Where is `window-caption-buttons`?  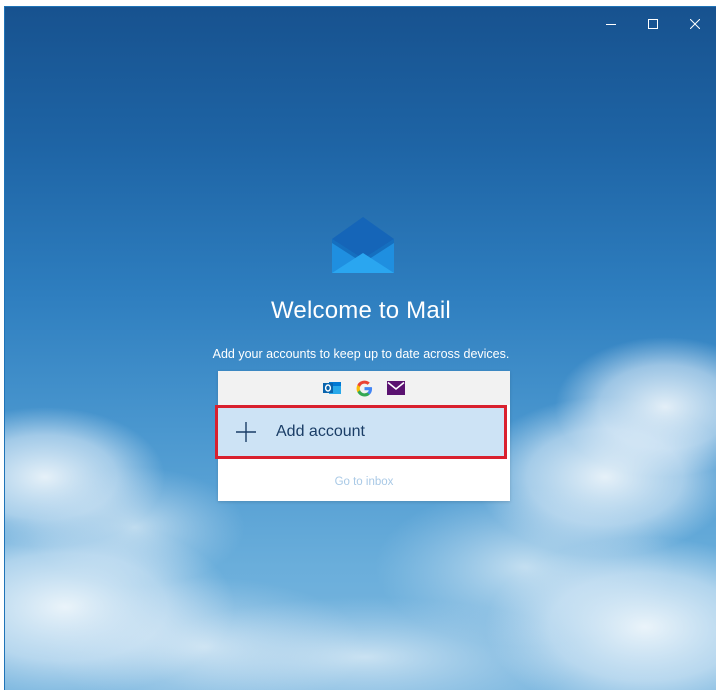
window-caption-buttons is located at coordinates (653, 24).